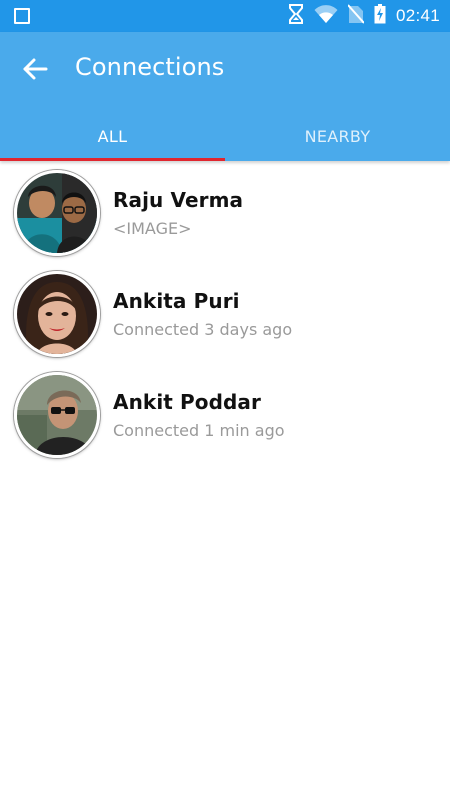  Describe the element at coordinates (380, 16) in the screenshot. I see `battery-charging-icon` at that location.